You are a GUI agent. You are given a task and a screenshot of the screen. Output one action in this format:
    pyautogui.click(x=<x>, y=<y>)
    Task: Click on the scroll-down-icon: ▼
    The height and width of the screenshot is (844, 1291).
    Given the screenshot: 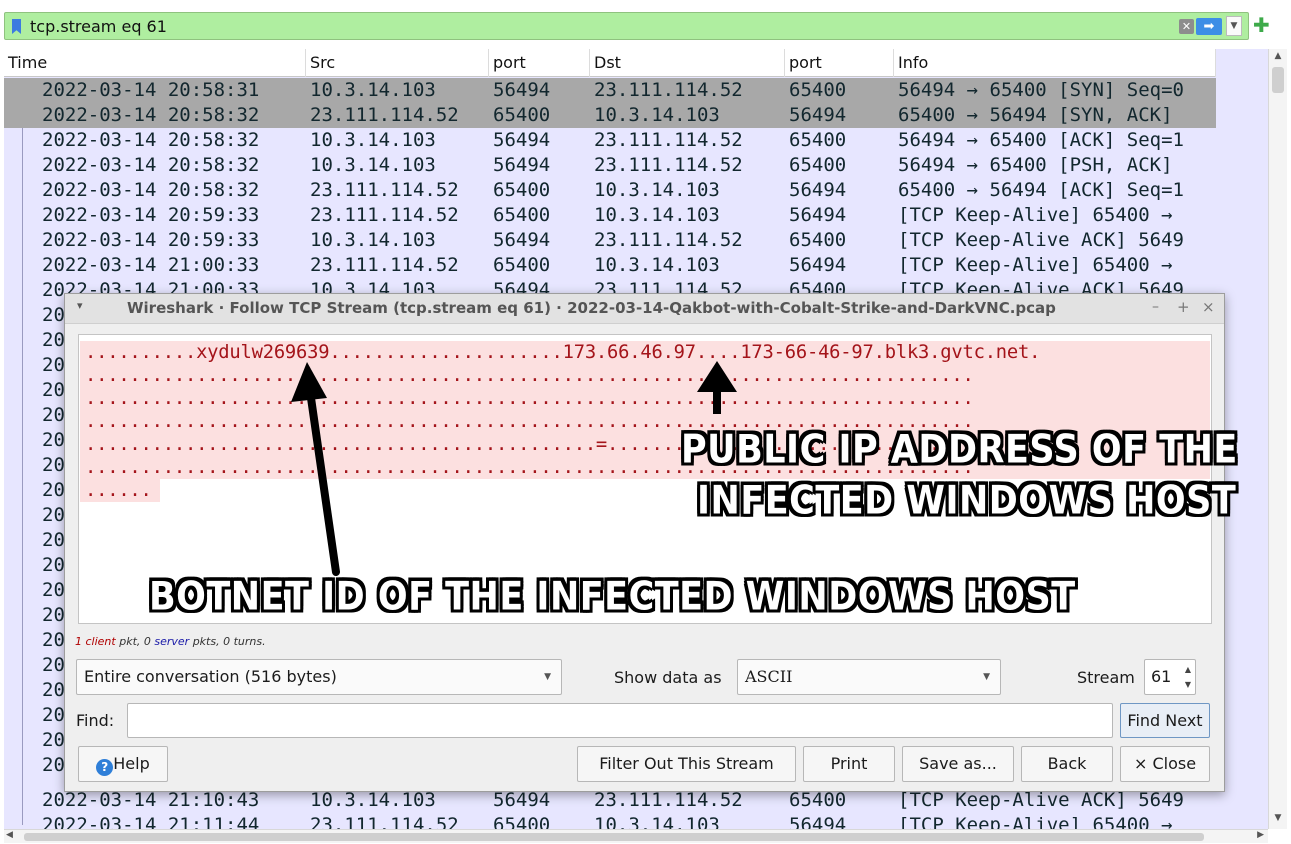 What is the action you would take?
    pyautogui.click(x=1278, y=820)
    